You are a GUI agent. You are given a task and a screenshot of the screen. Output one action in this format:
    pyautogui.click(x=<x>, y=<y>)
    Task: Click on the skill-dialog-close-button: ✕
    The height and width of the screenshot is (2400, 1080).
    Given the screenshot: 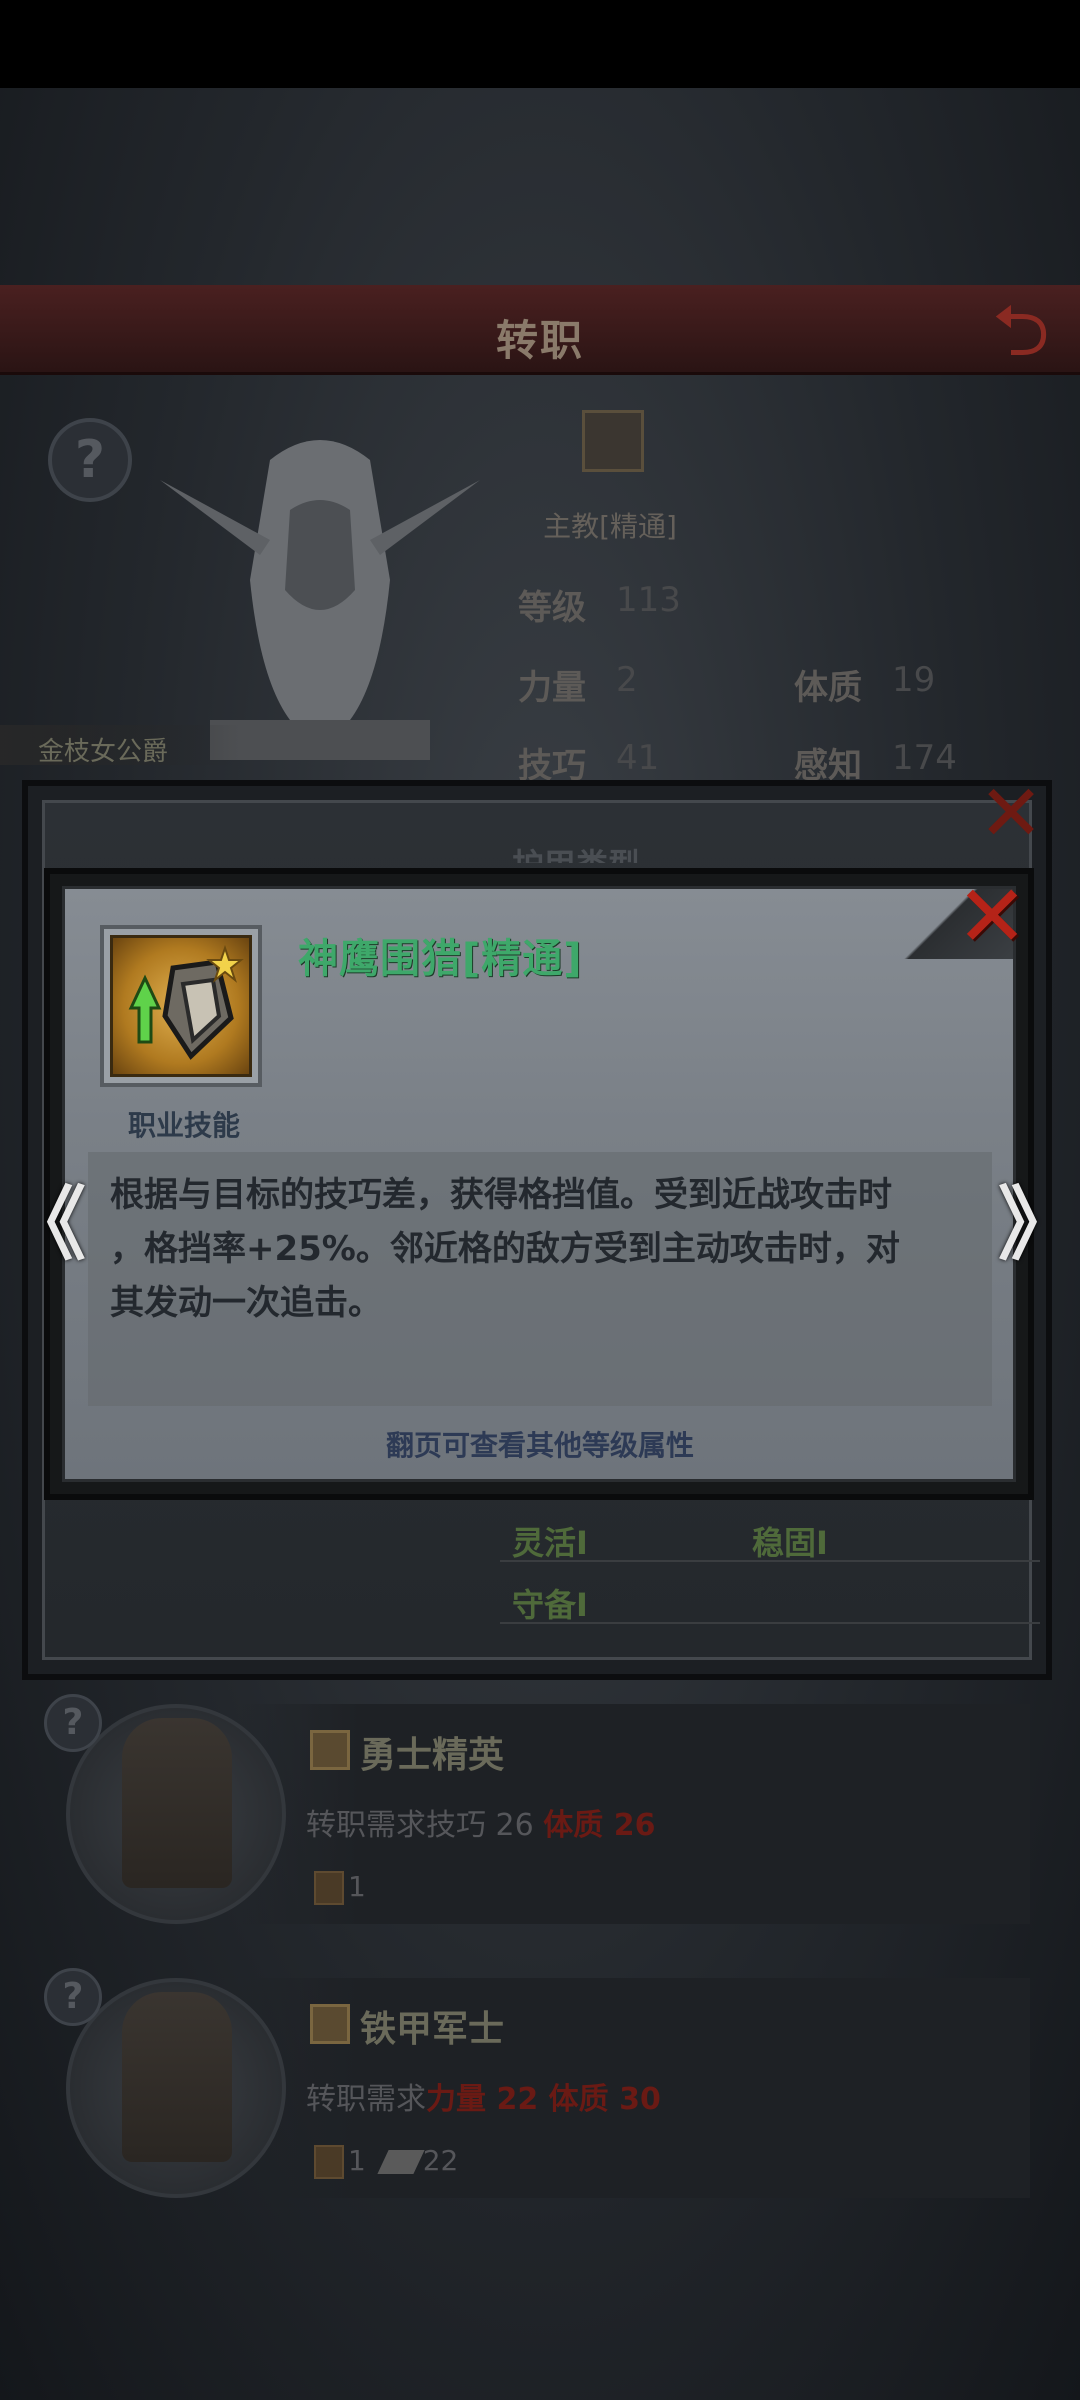 What is the action you would take?
    pyautogui.click(x=992, y=917)
    